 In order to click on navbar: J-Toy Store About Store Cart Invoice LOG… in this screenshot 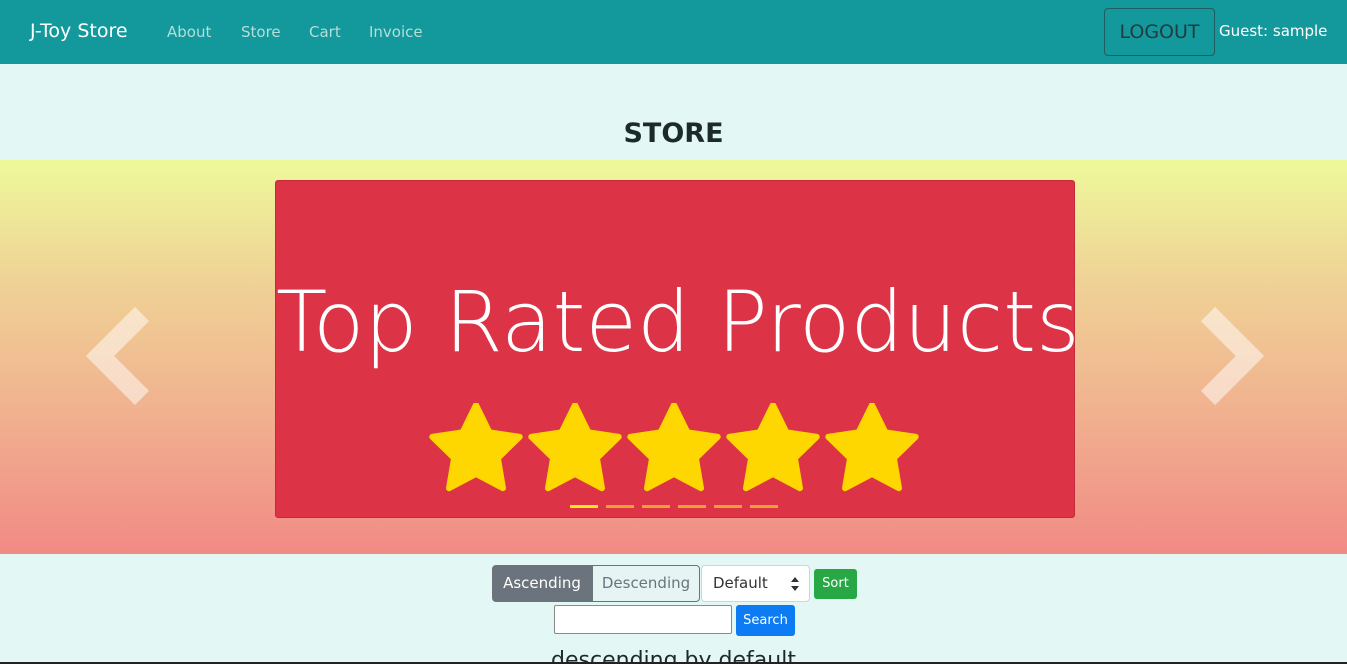, I will do `click(673, 32)`.